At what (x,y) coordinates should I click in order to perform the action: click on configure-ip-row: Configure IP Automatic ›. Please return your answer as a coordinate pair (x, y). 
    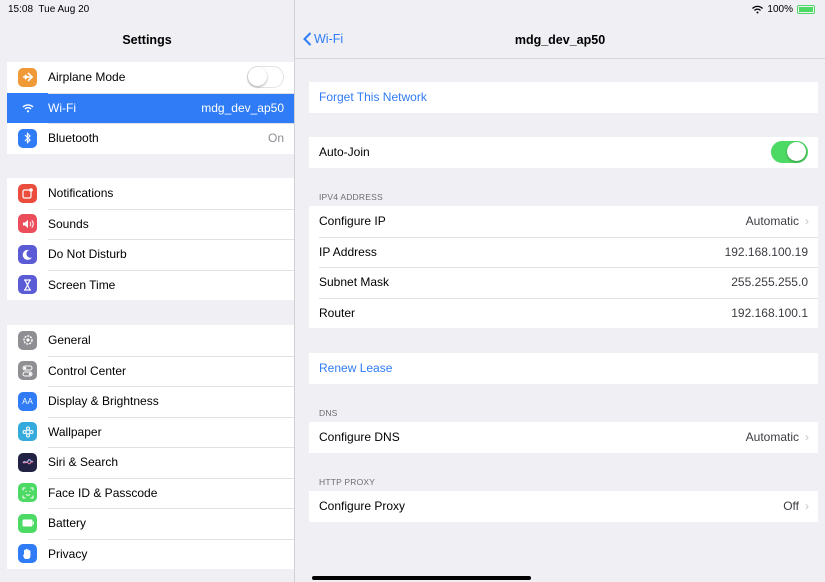
    Looking at the image, I should click on (563, 221).